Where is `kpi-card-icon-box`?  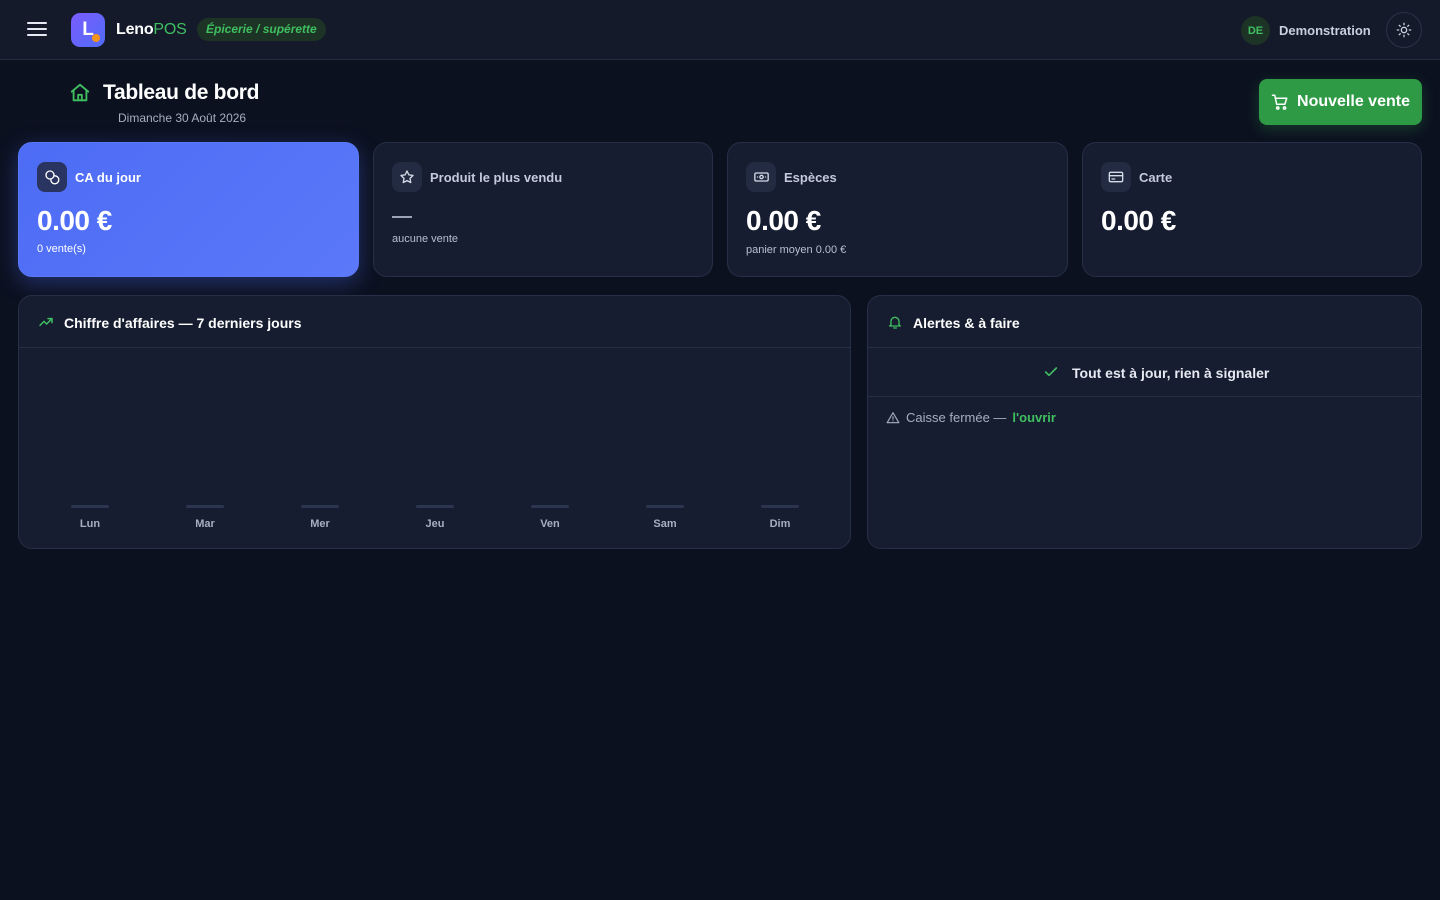 kpi-card-icon-box is located at coordinates (1116, 177).